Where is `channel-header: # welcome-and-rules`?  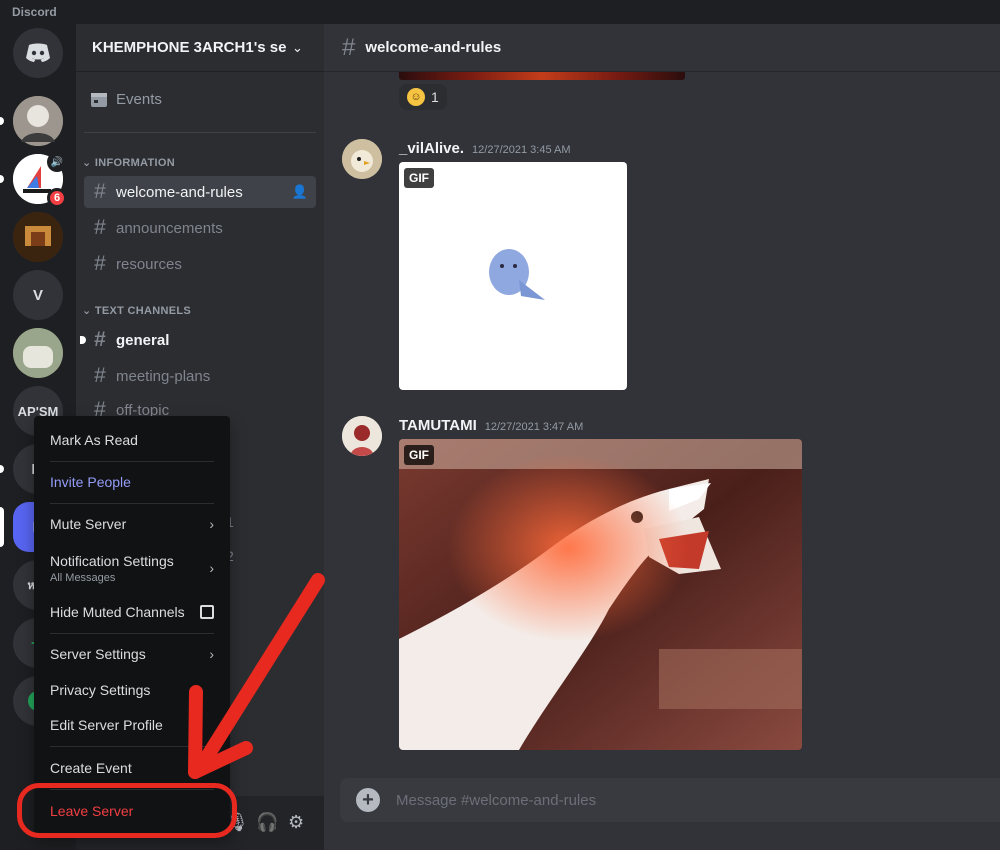 channel-header: # welcome-and-rules is located at coordinates (662, 48).